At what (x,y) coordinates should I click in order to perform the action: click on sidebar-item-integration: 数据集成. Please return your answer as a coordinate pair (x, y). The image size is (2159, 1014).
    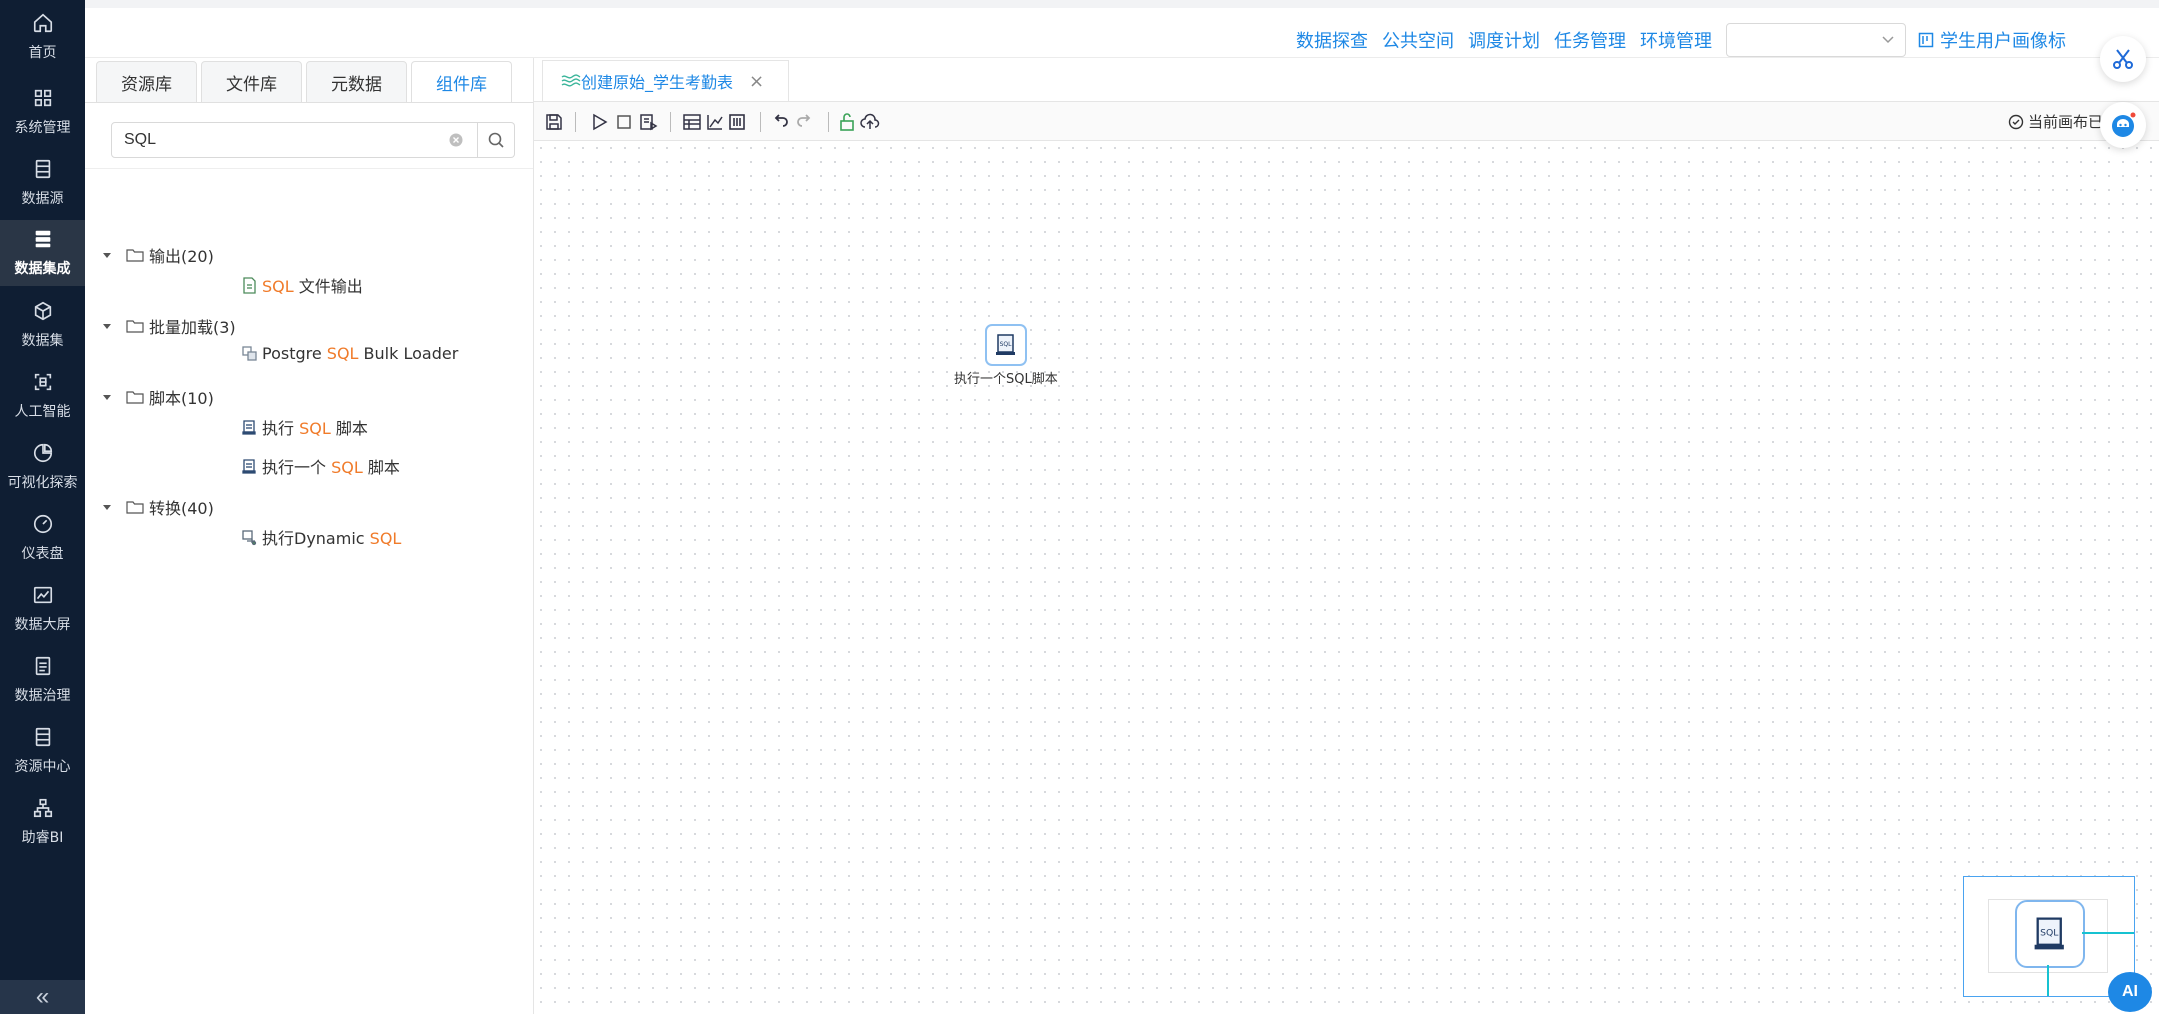
    Looking at the image, I should click on (42, 253).